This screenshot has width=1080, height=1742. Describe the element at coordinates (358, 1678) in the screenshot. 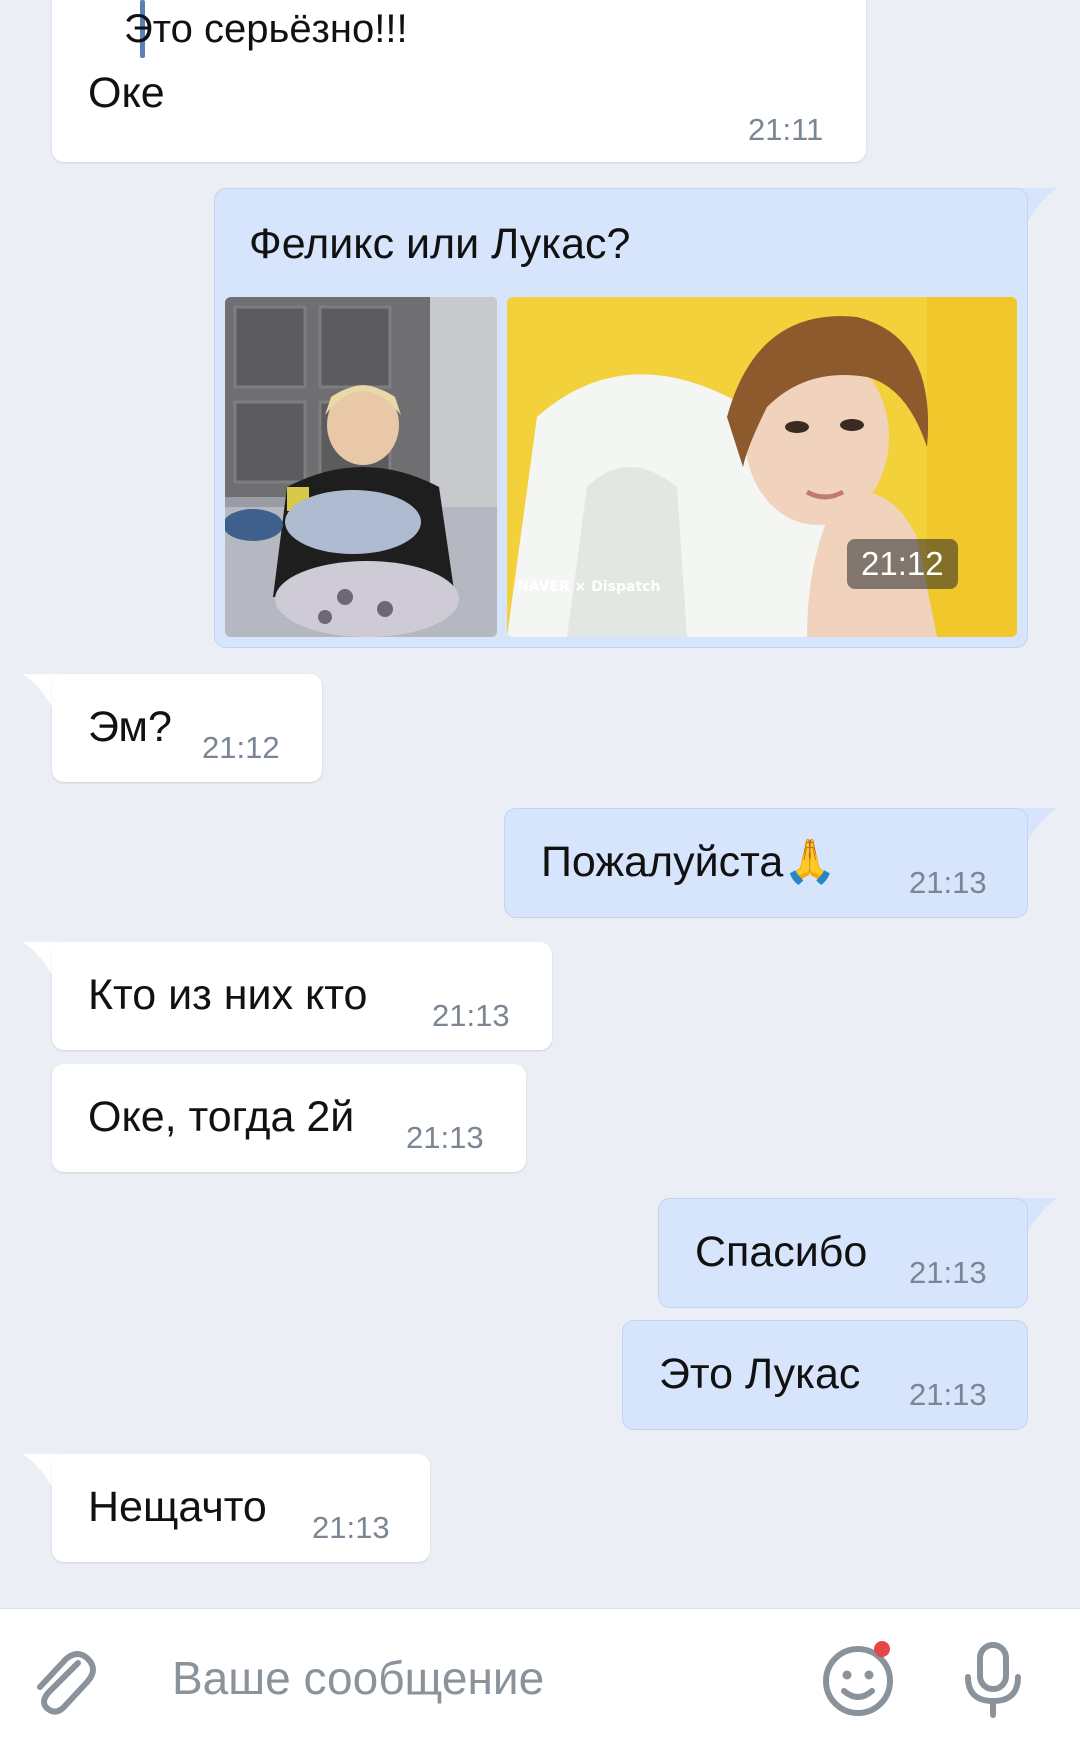

I see `message-input: Ваше сообщение` at that location.